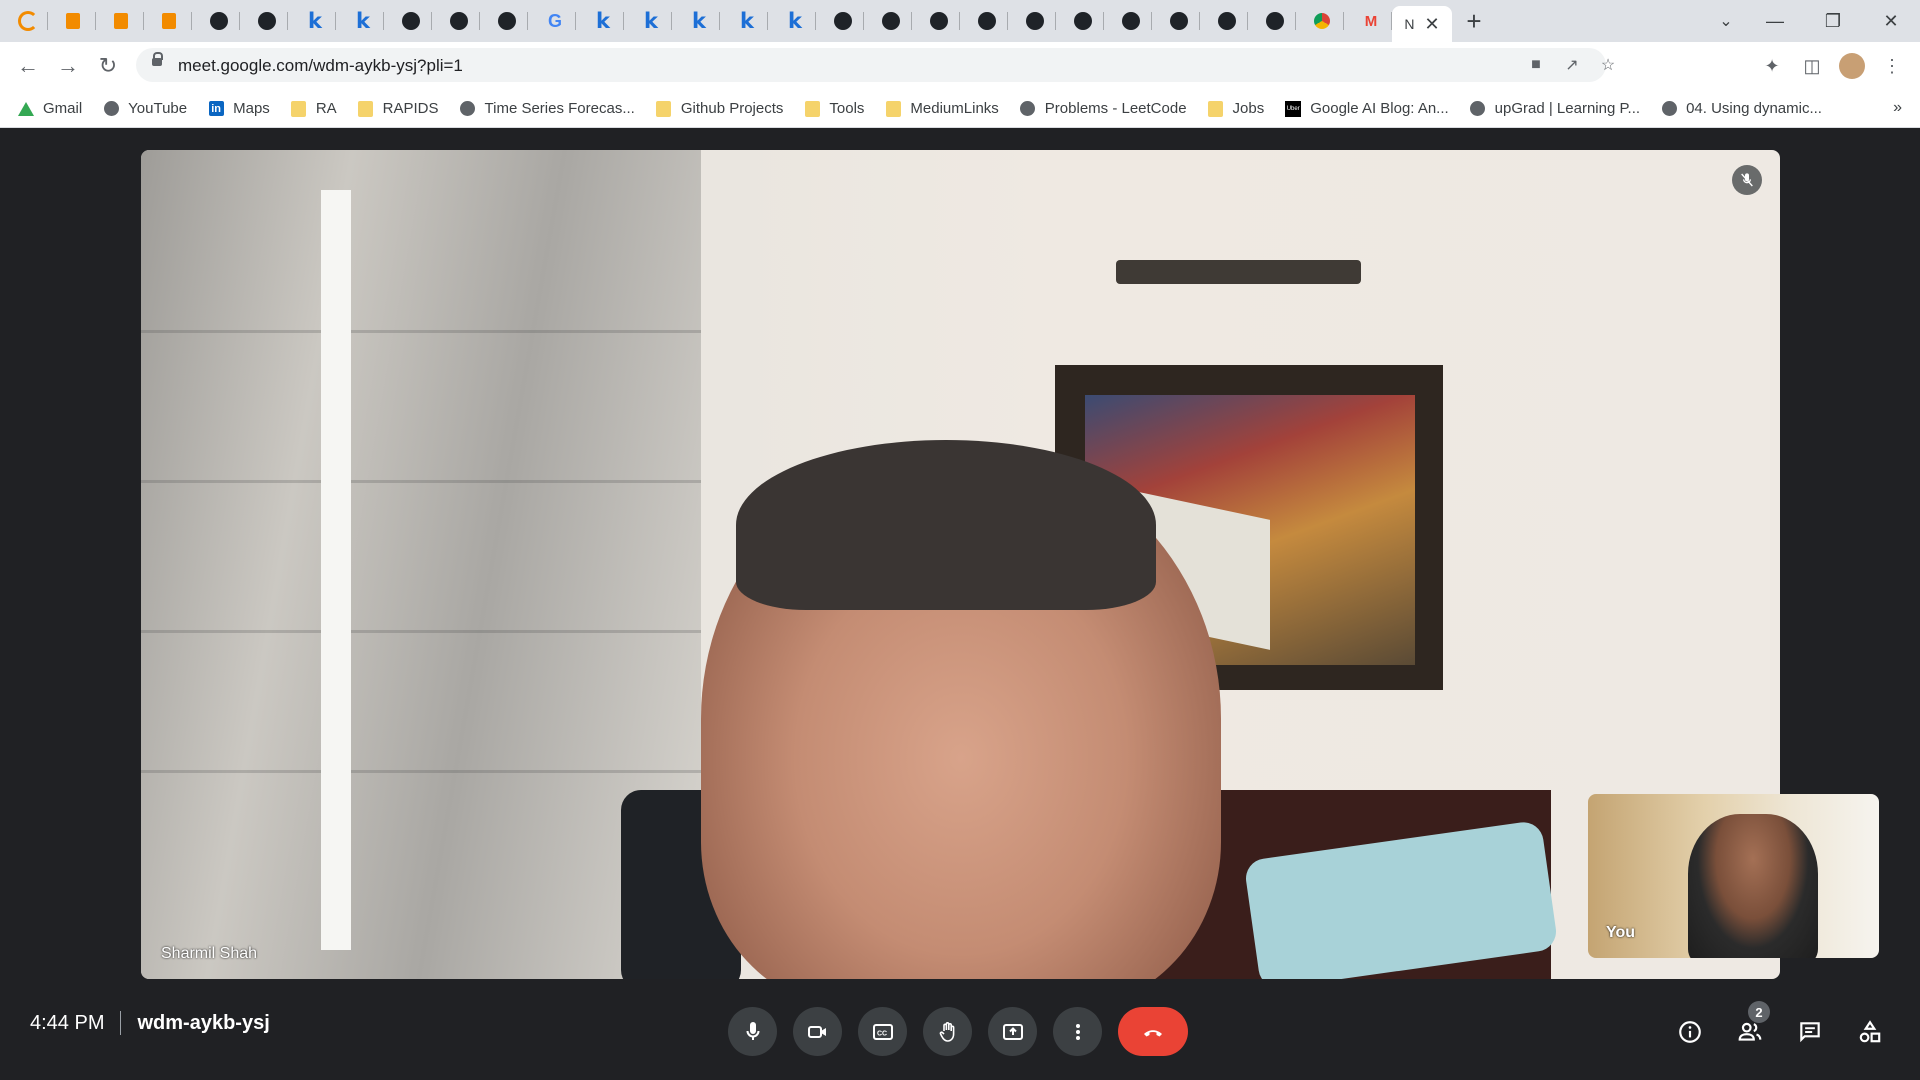 The width and height of the screenshot is (1920, 1080). Describe the element at coordinates (1775, 21) in the screenshot. I see `minimize-button: —` at that location.